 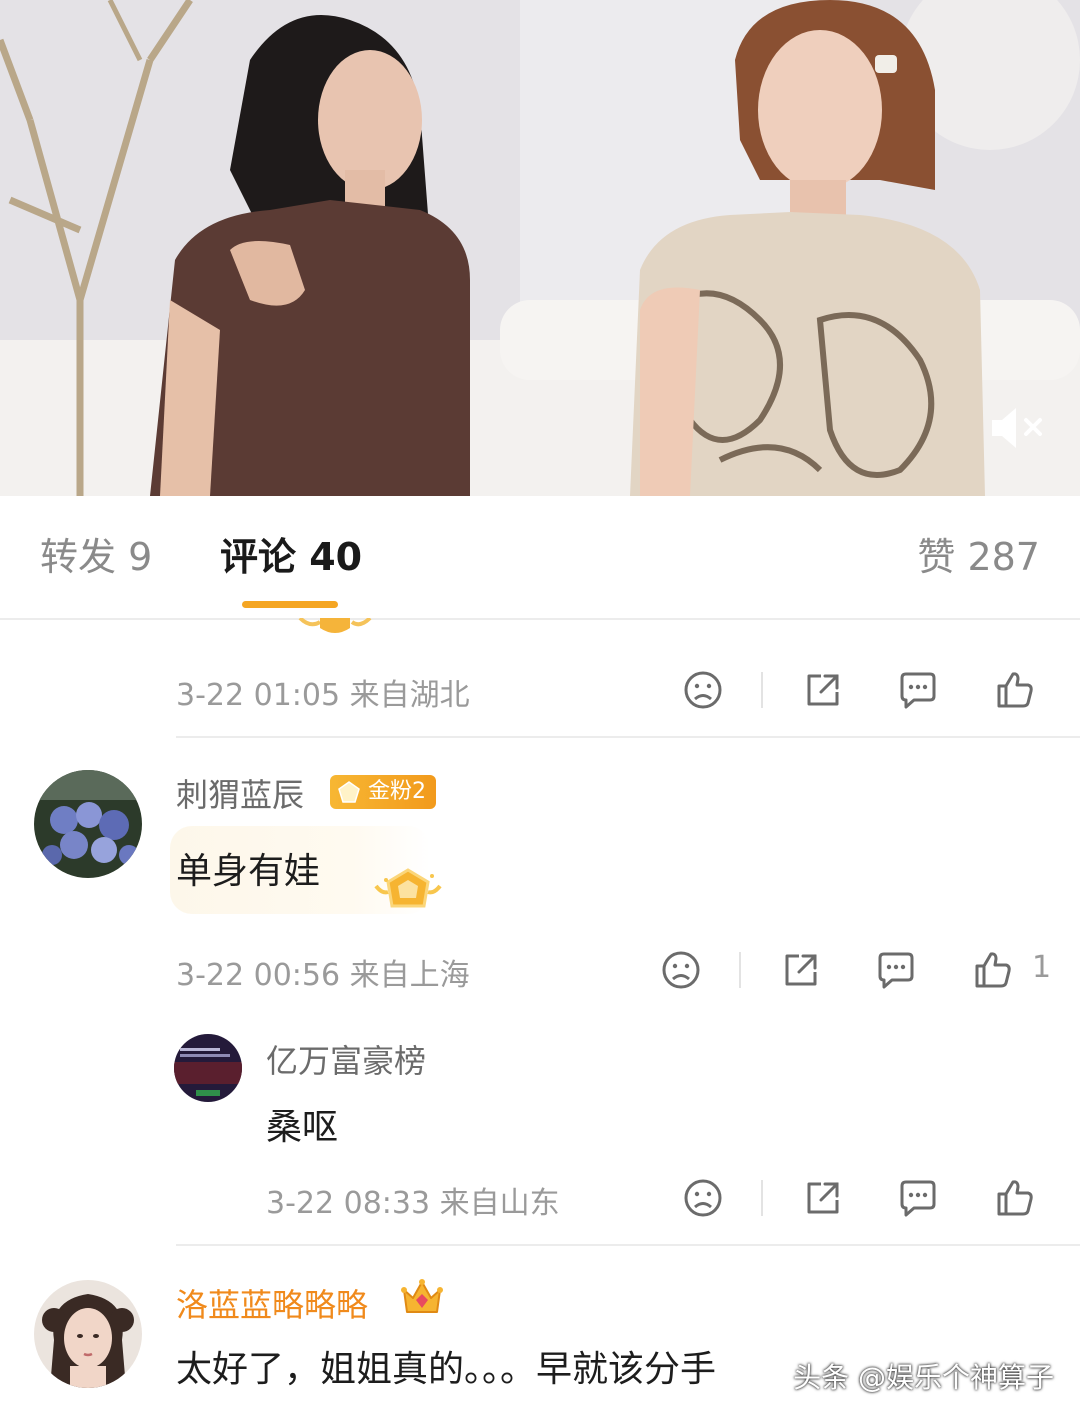 What do you see at coordinates (422, 1296) in the screenshot?
I see `crown-badge-icon` at bounding box center [422, 1296].